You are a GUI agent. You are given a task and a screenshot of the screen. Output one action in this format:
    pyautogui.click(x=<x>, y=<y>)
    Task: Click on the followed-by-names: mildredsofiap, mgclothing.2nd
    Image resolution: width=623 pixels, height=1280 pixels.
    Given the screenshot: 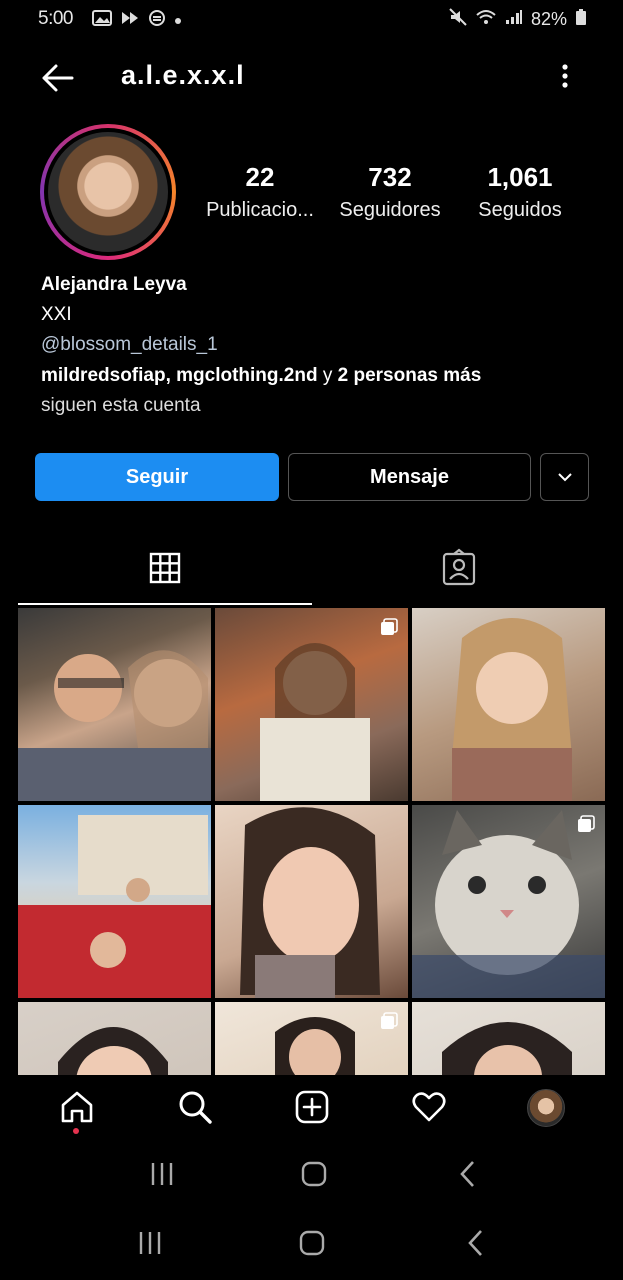 What is the action you would take?
    pyautogui.click(x=179, y=375)
    